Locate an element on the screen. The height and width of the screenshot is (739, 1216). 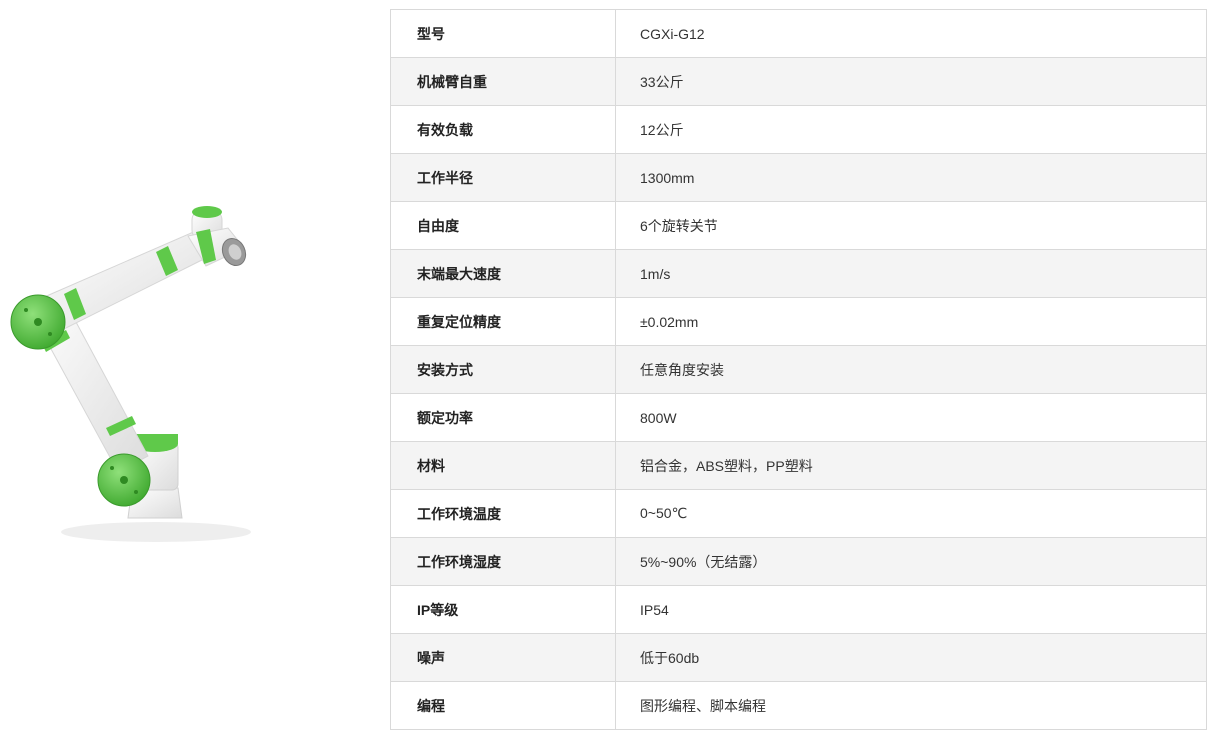
spec-label: 工作环境温度 is located at coordinates (503, 513).